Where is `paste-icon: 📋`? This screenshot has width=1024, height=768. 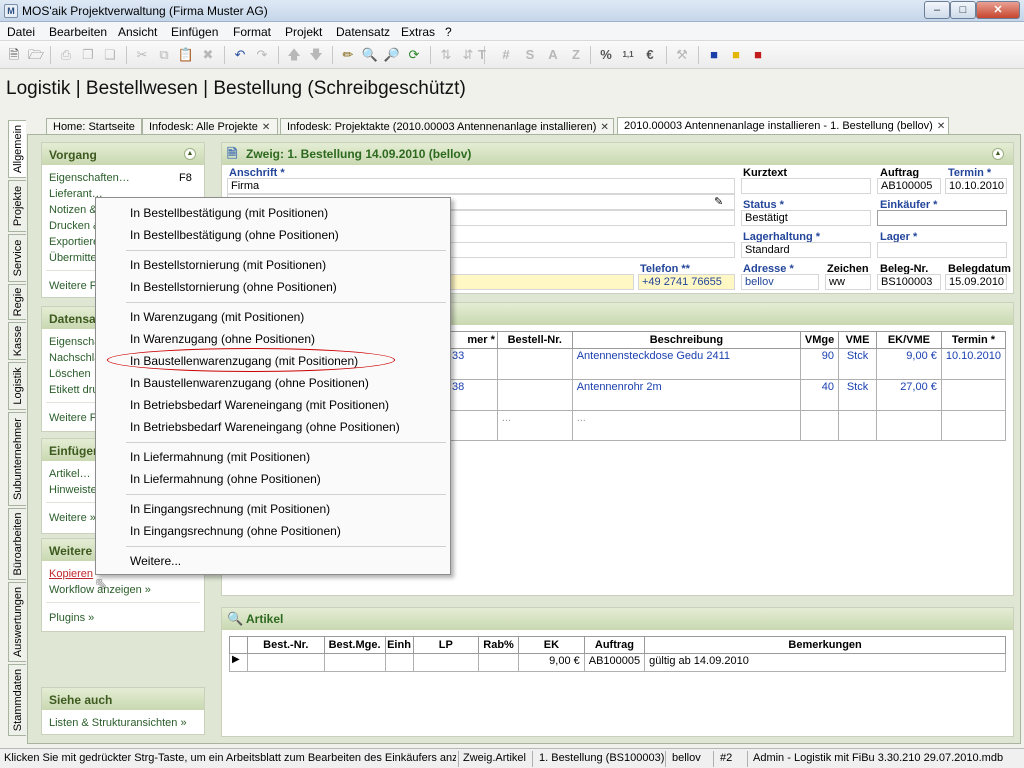 paste-icon: 📋 is located at coordinates (186, 55).